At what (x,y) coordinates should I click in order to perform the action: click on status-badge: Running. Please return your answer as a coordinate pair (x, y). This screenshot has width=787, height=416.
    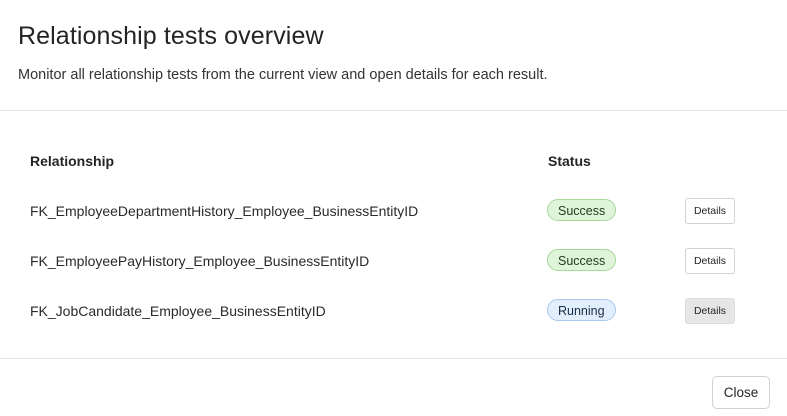
    Looking at the image, I should click on (581, 310).